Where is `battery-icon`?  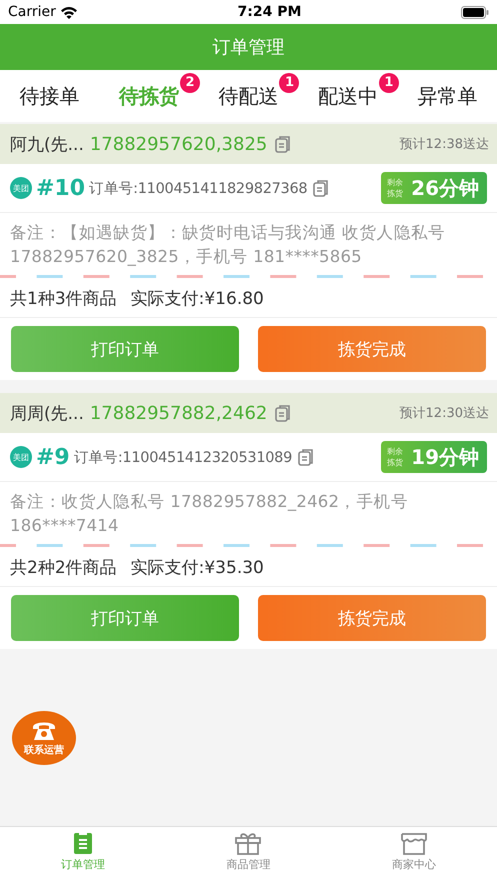
battery-icon is located at coordinates (475, 12).